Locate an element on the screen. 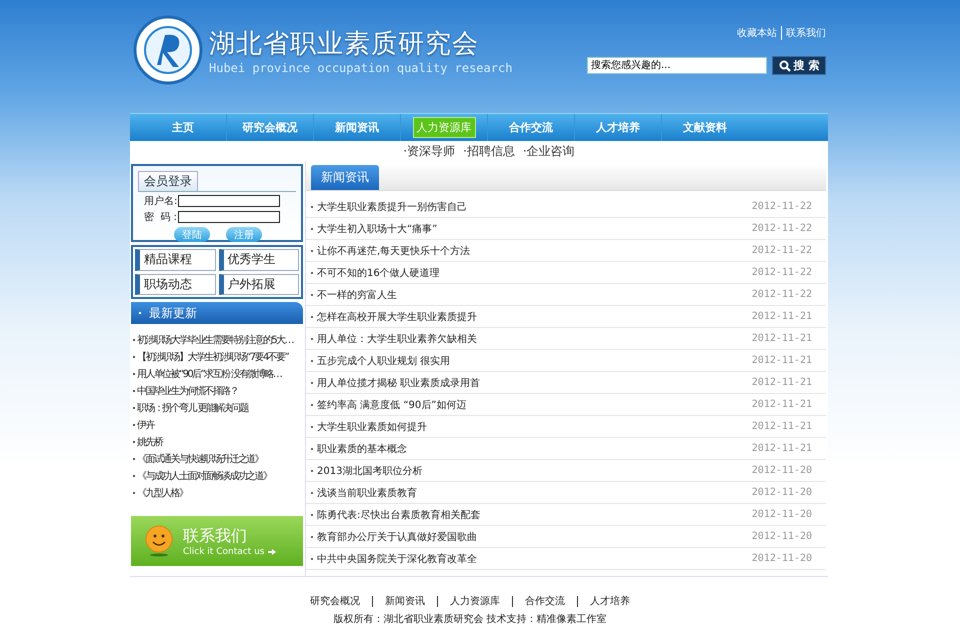  login-tab: 会员登录 is located at coordinates (168, 181).